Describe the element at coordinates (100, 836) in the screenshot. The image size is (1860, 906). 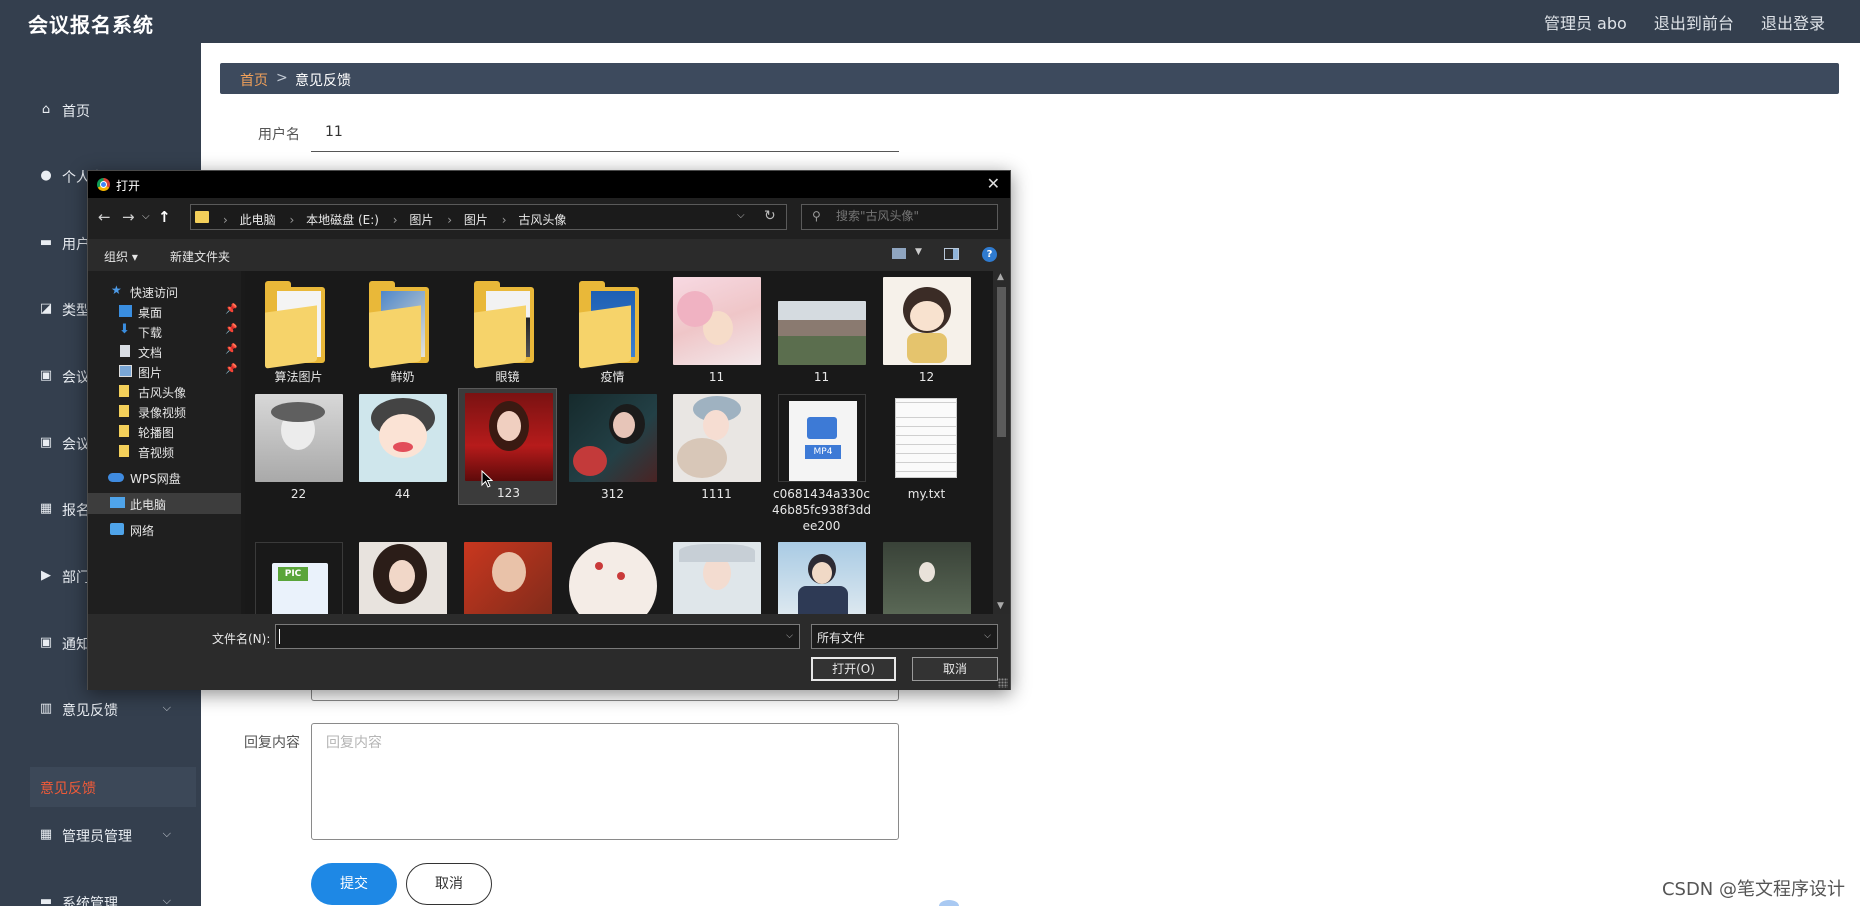
I see `sidebar-item-admin-management: ▦ 管理员管理 ⌵` at that location.